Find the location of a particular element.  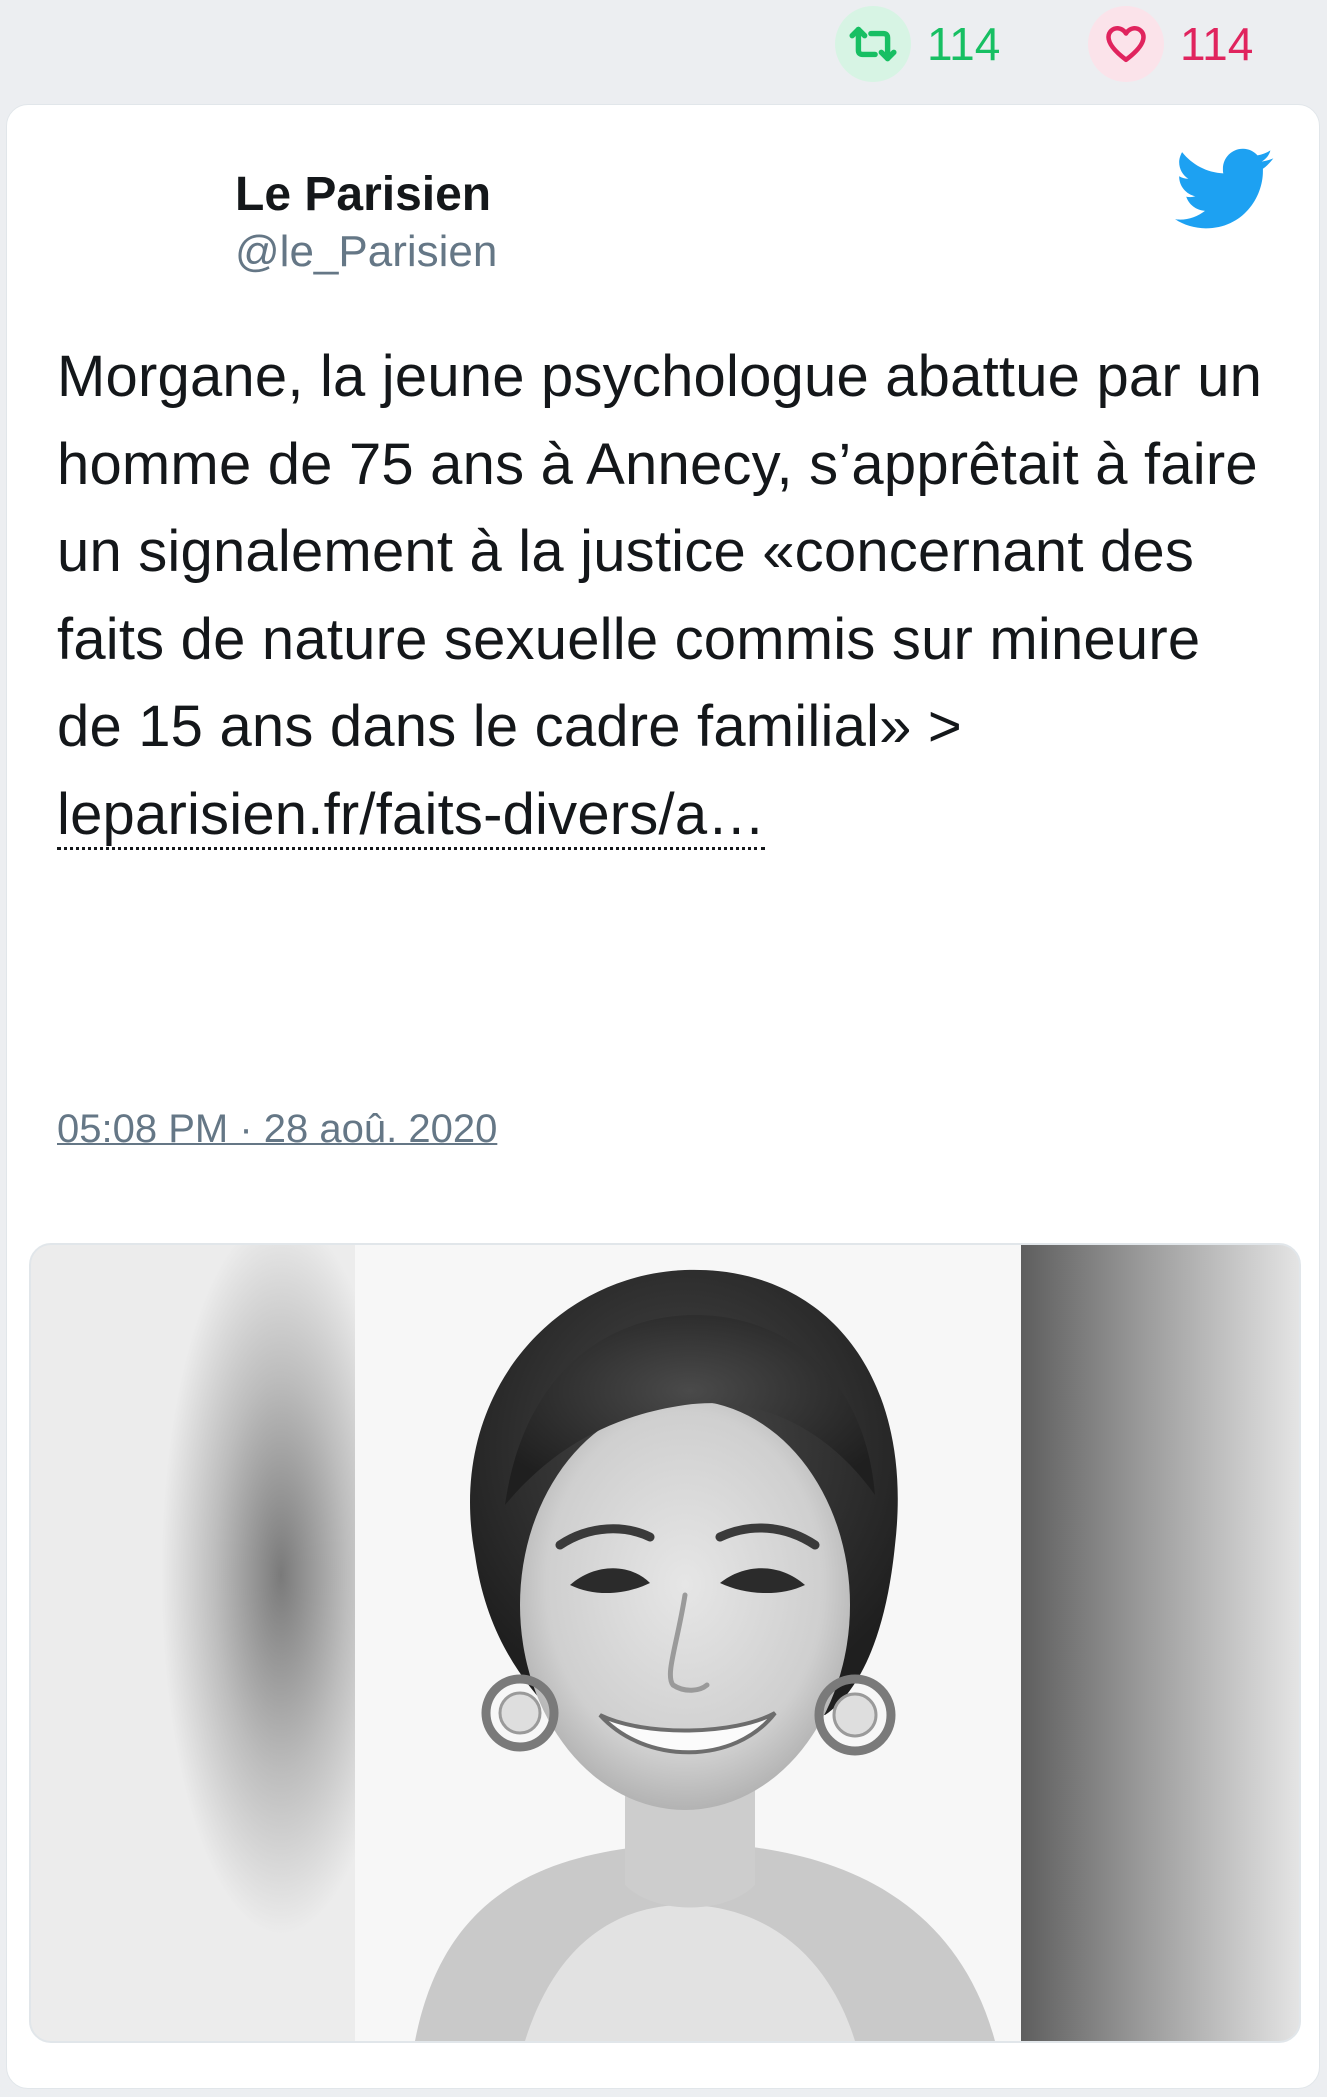

retweet-count: 114 is located at coordinates (964, 44).